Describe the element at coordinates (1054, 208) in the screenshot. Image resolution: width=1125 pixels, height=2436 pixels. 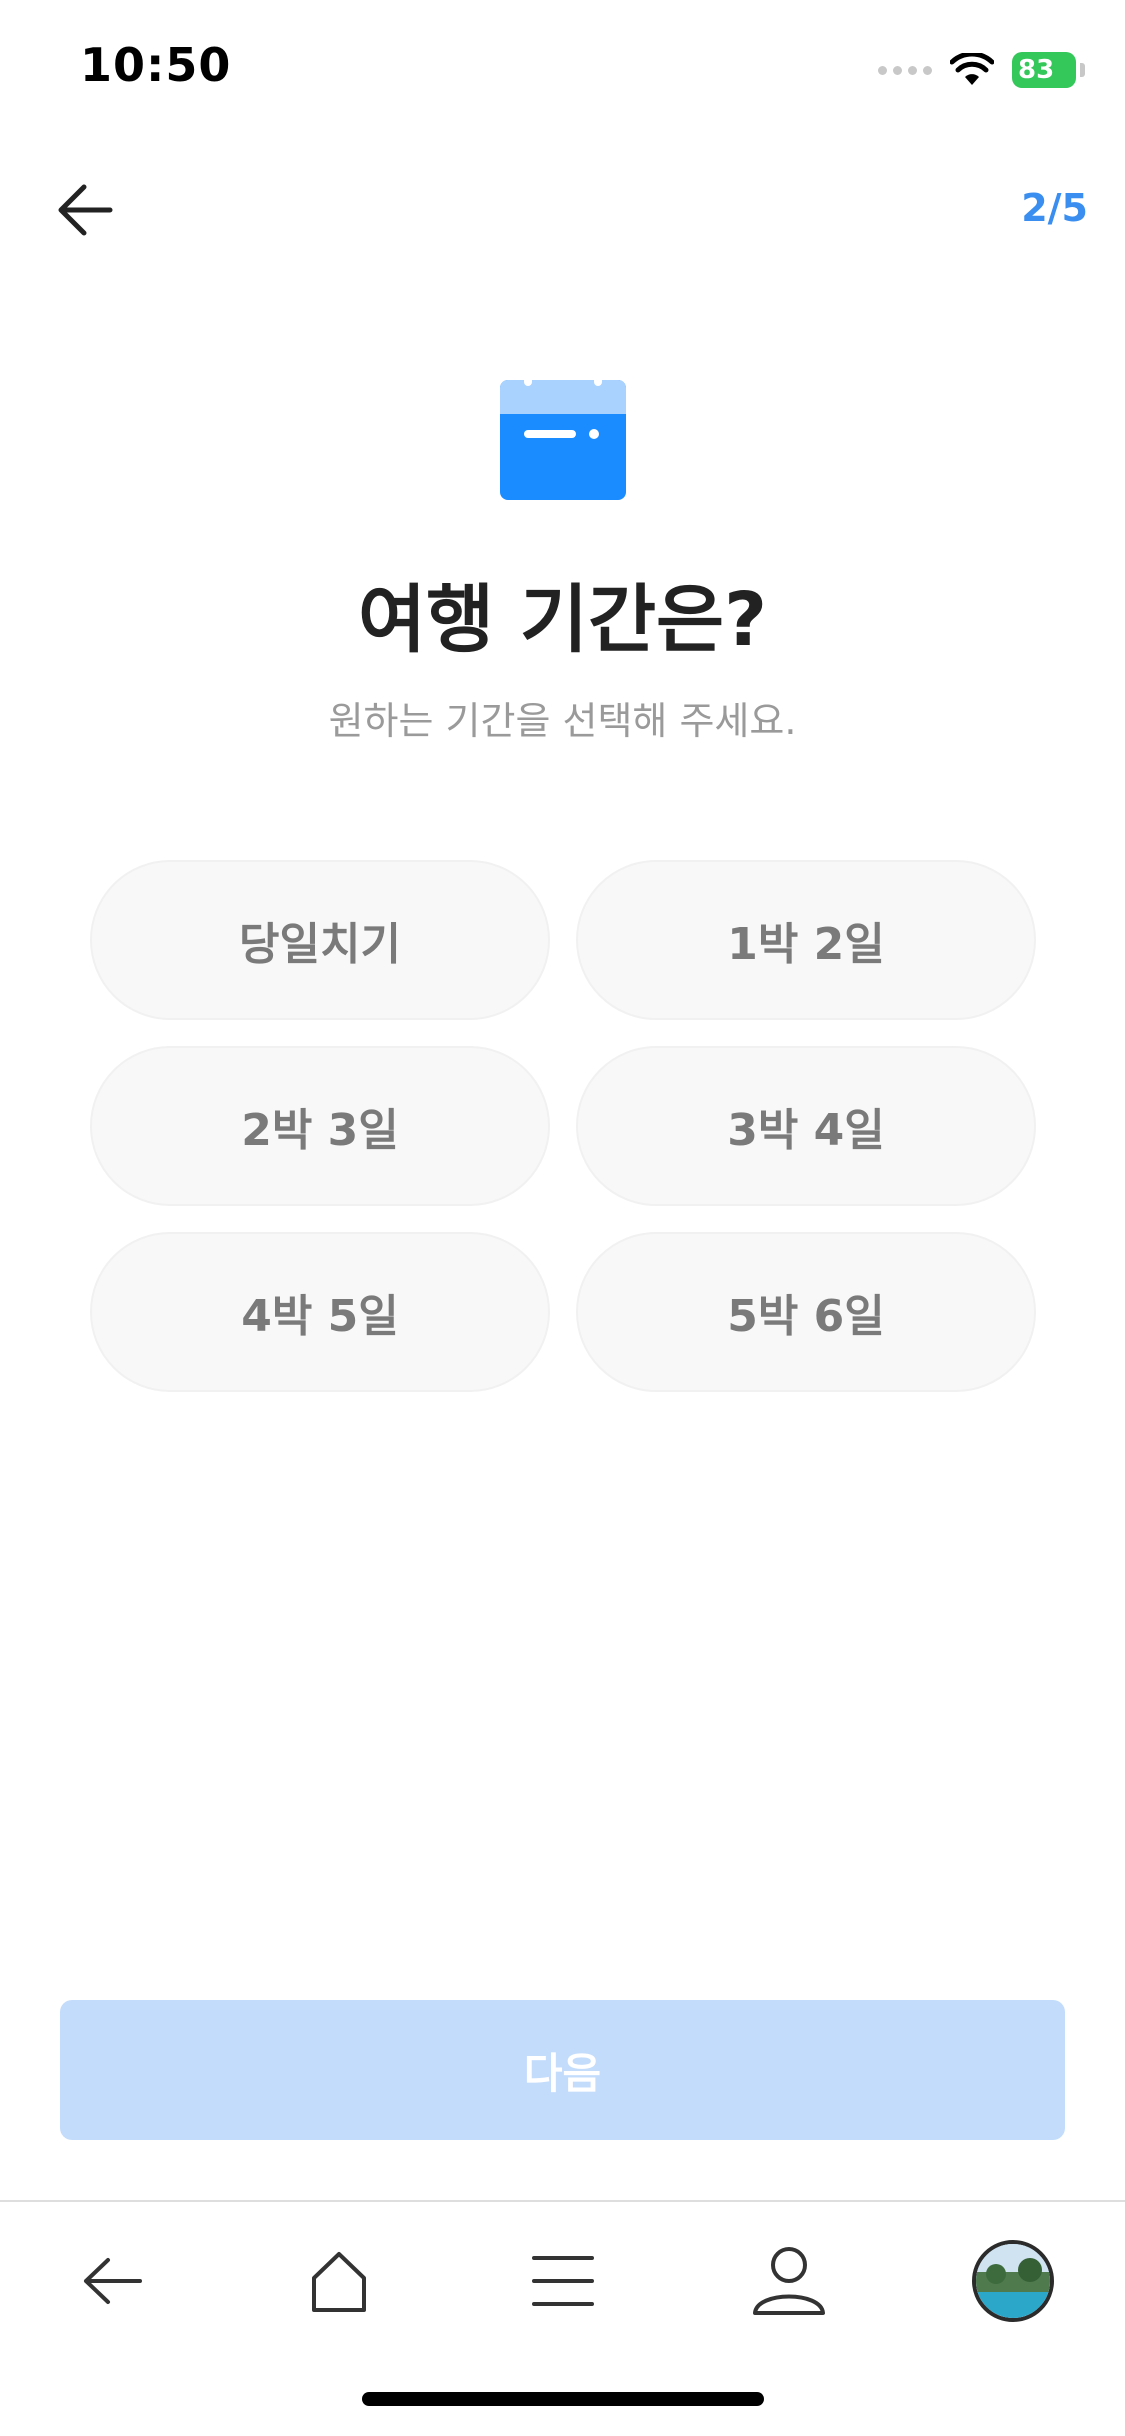
I see `step-indicator: 2/5` at that location.